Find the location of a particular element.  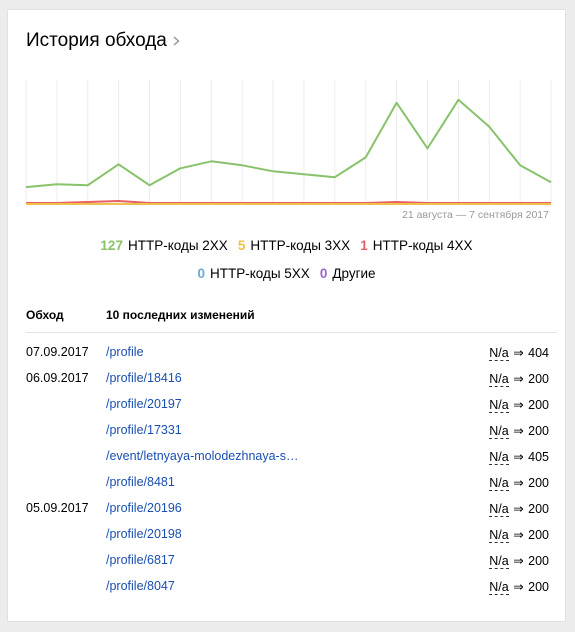

series-line-http-коды-4xx is located at coordinates (288, 202).